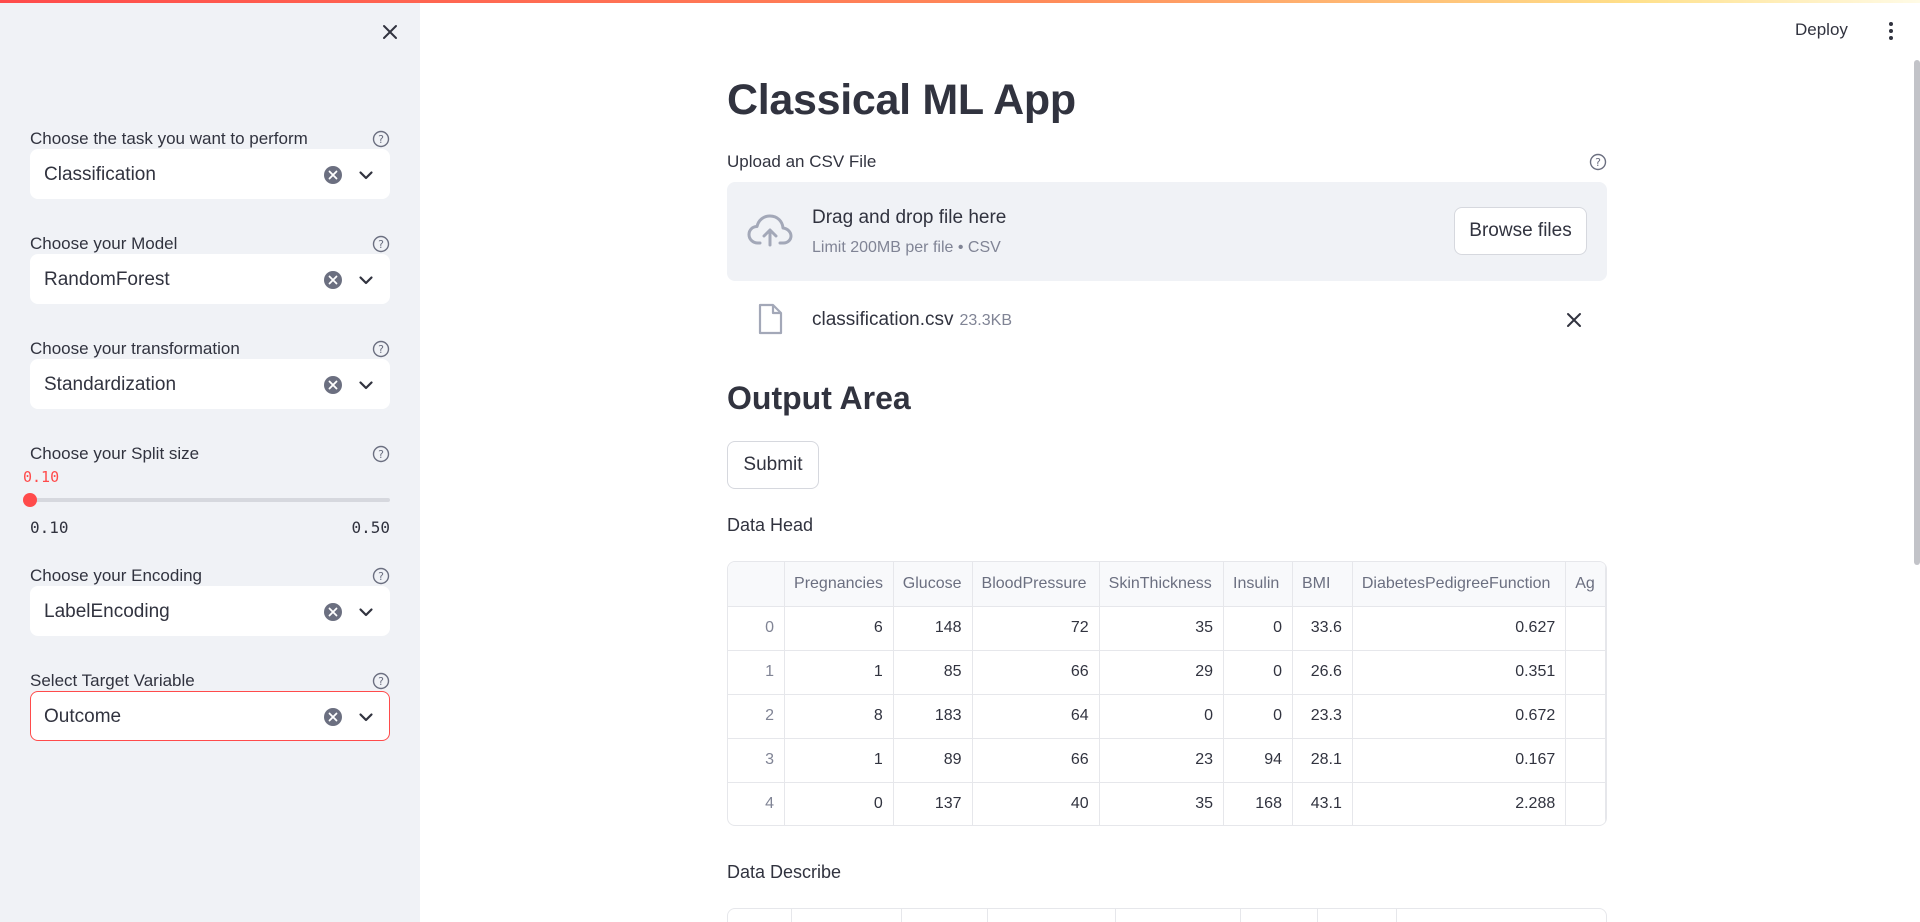 The image size is (1920, 922). Describe the element at coordinates (1585, 584) in the screenshot. I see `column-header: Ag` at that location.